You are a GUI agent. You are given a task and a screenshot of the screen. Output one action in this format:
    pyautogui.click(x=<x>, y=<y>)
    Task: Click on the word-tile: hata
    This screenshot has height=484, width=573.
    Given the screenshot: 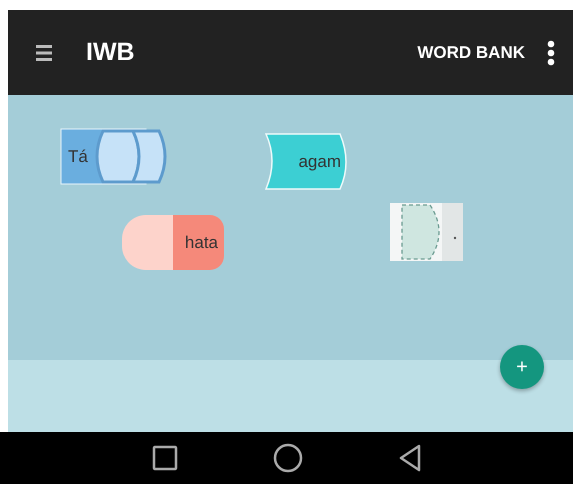 What is the action you would take?
    pyautogui.click(x=173, y=242)
    